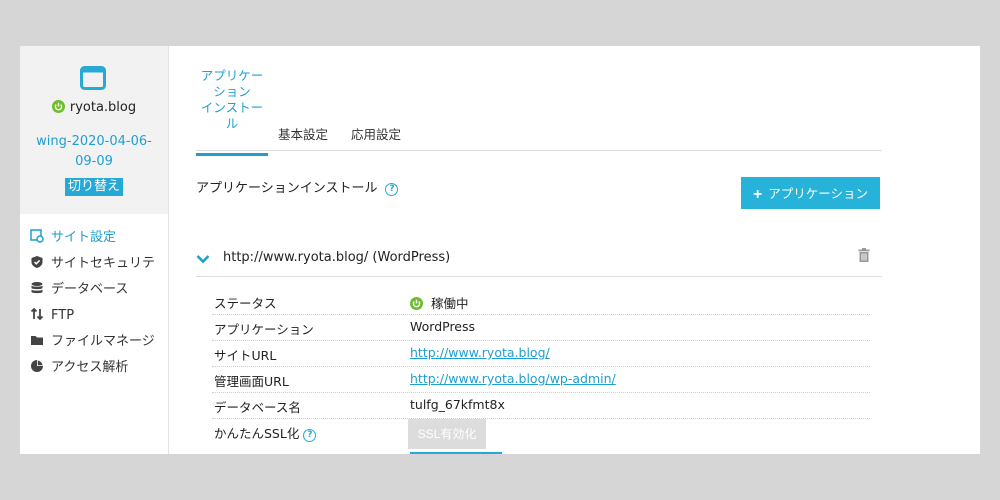 Image resolution: width=1000 pixels, height=500 pixels. I want to click on detail-row-database-name: データベース名 tulfg_67kfmt8x, so click(541, 406).